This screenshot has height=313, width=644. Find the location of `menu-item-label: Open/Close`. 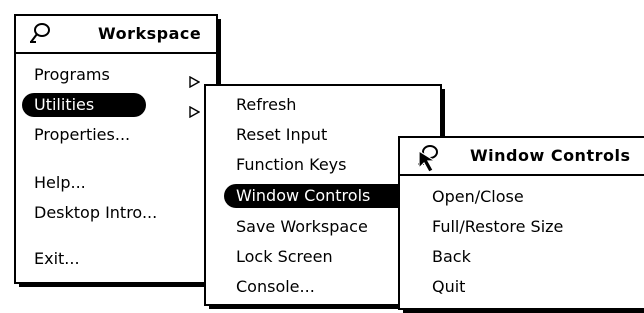

menu-item-label: Open/Close is located at coordinates (478, 196).